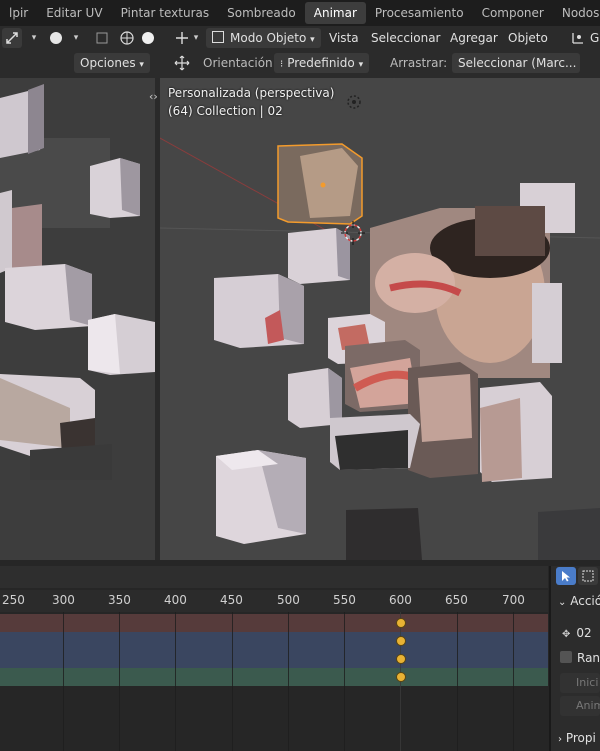  I want to click on properties-section-header: › Propi, so click(577, 738).